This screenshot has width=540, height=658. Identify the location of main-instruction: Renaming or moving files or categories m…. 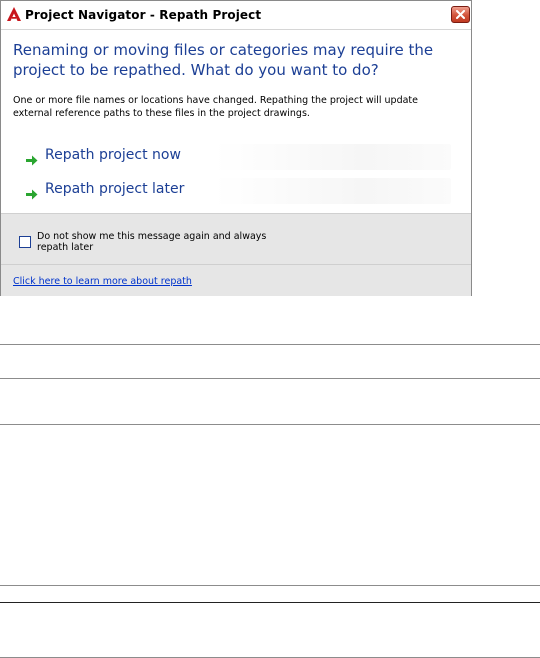
(223, 60).